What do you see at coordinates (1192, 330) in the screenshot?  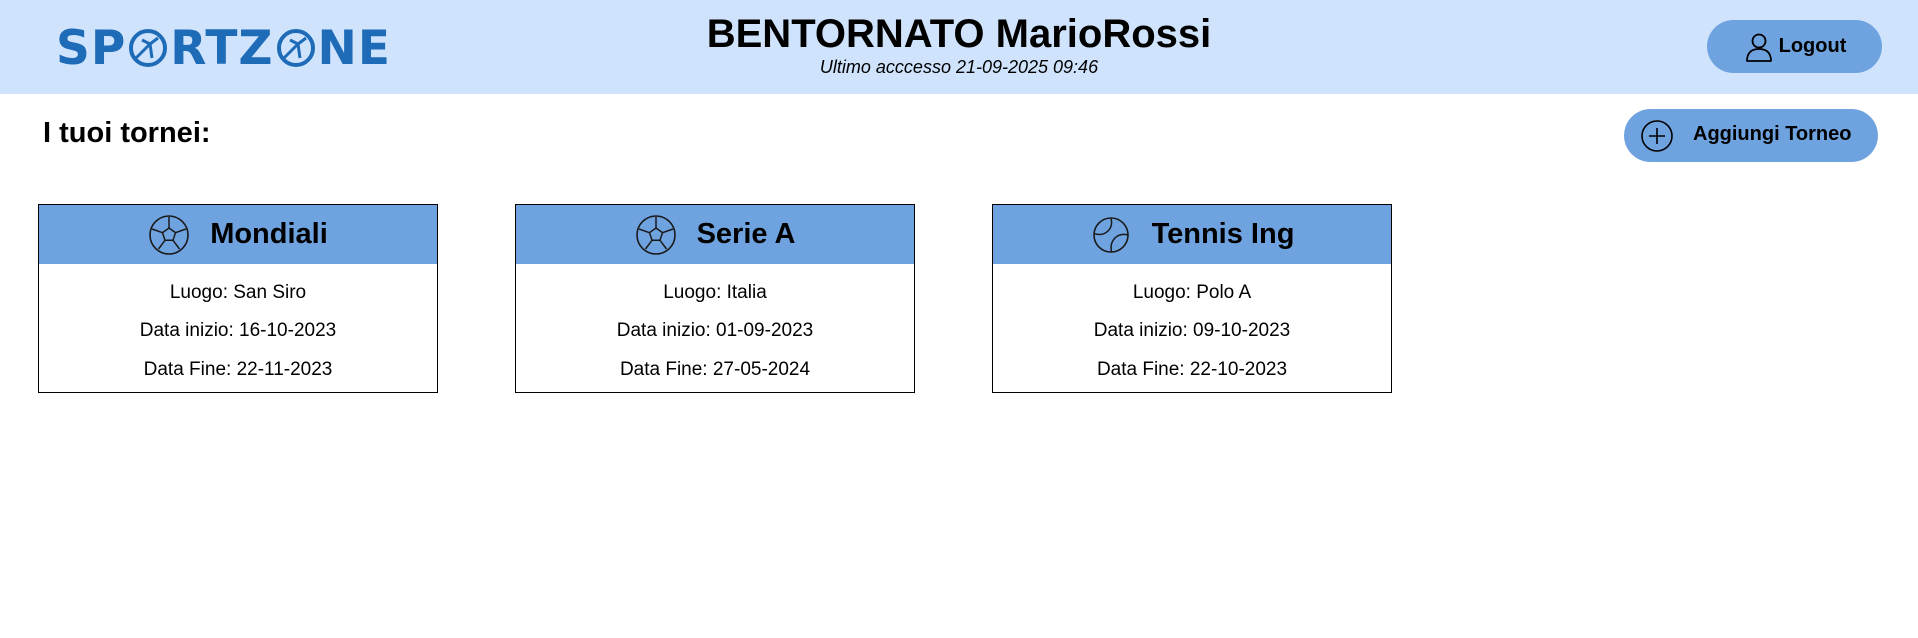 I see `tournament-start-date: Data inizio: 09-10-2023` at bounding box center [1192, 330].